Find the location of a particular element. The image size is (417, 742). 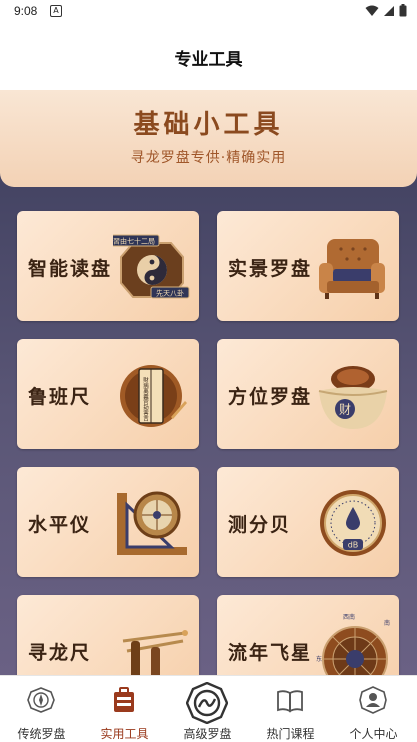

tool-card-label: 鲁班尺 is located at coordinates (60, 397).